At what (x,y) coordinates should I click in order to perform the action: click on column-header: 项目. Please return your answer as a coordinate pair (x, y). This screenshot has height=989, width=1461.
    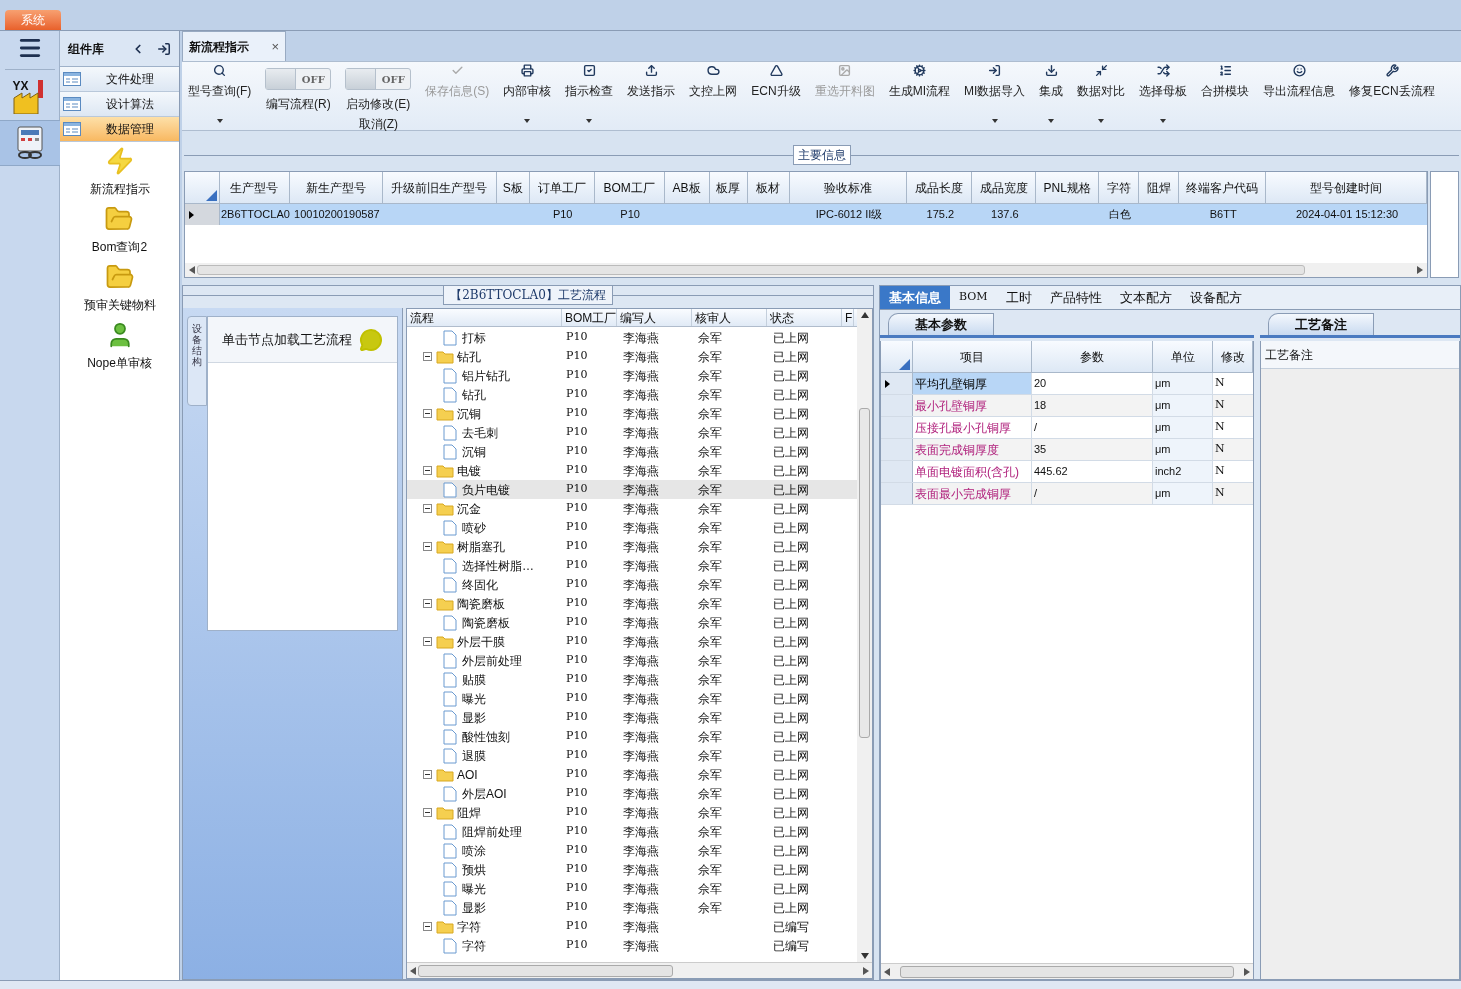
    Looking at the image, I should click on (972, 356).